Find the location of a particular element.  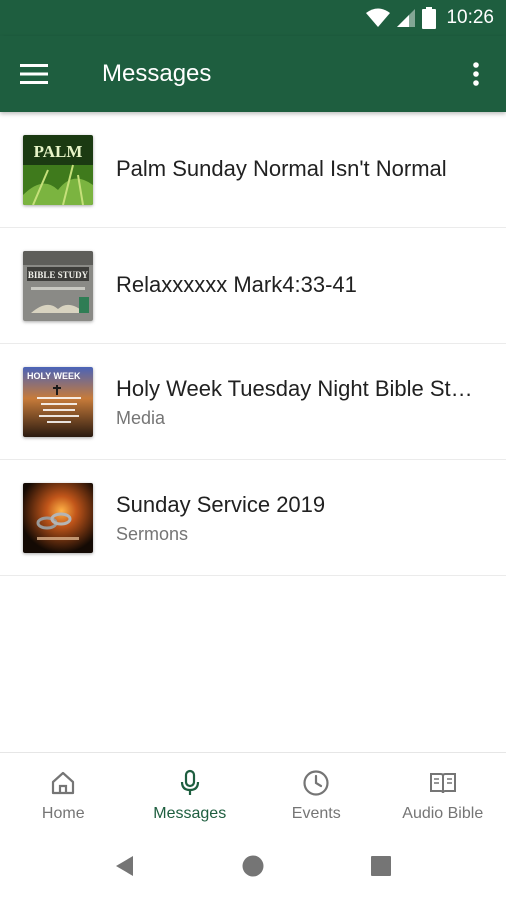

nav-item-home: Home is located at coordinates (63, 792).